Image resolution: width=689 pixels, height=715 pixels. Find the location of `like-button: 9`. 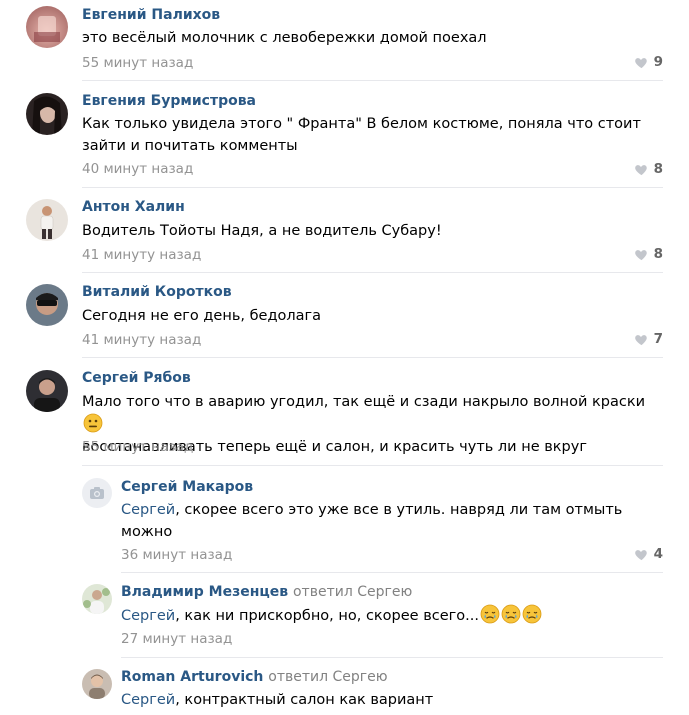

like-button: 9 is located at coordinates (648, 62).